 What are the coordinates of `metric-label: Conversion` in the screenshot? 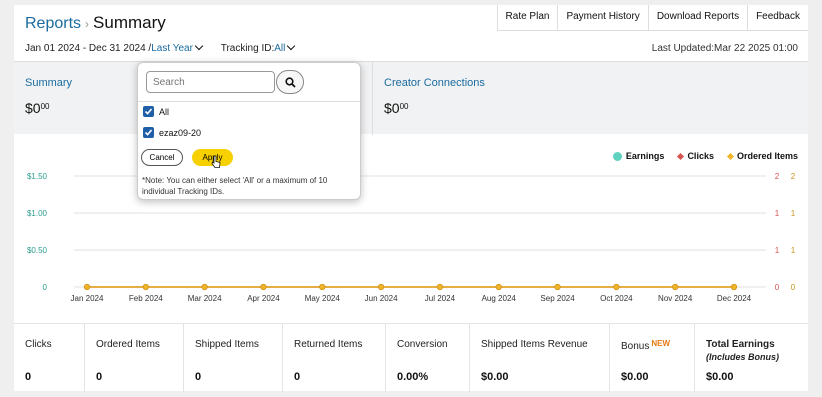 It's located at (422, 344).